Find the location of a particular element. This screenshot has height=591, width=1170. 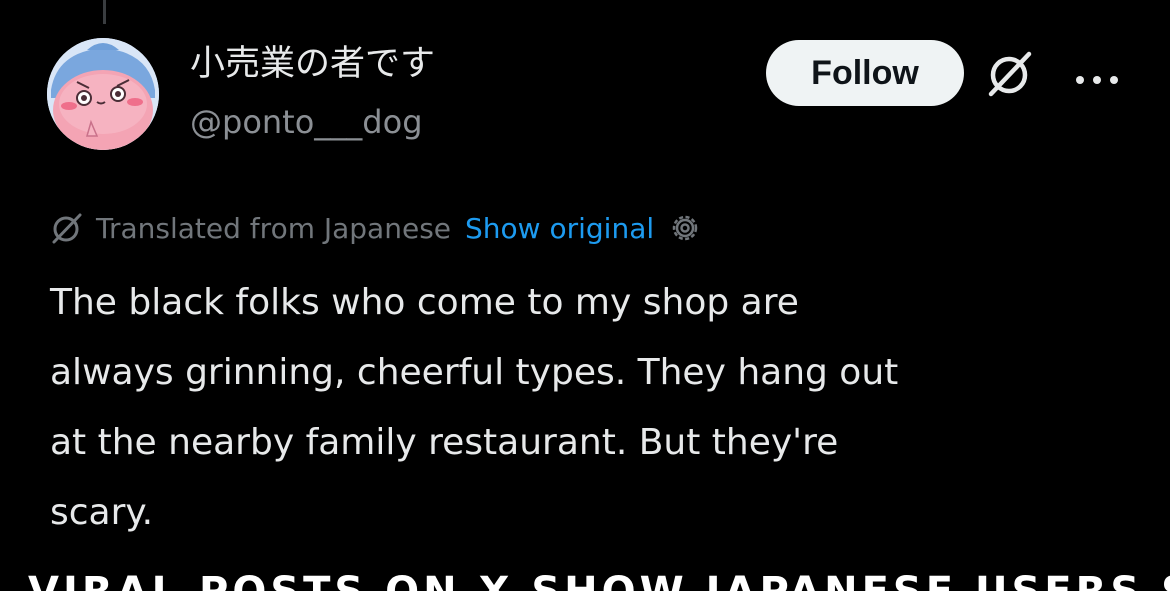

more-horizontal-icon is located at coordinates (1097, 77).